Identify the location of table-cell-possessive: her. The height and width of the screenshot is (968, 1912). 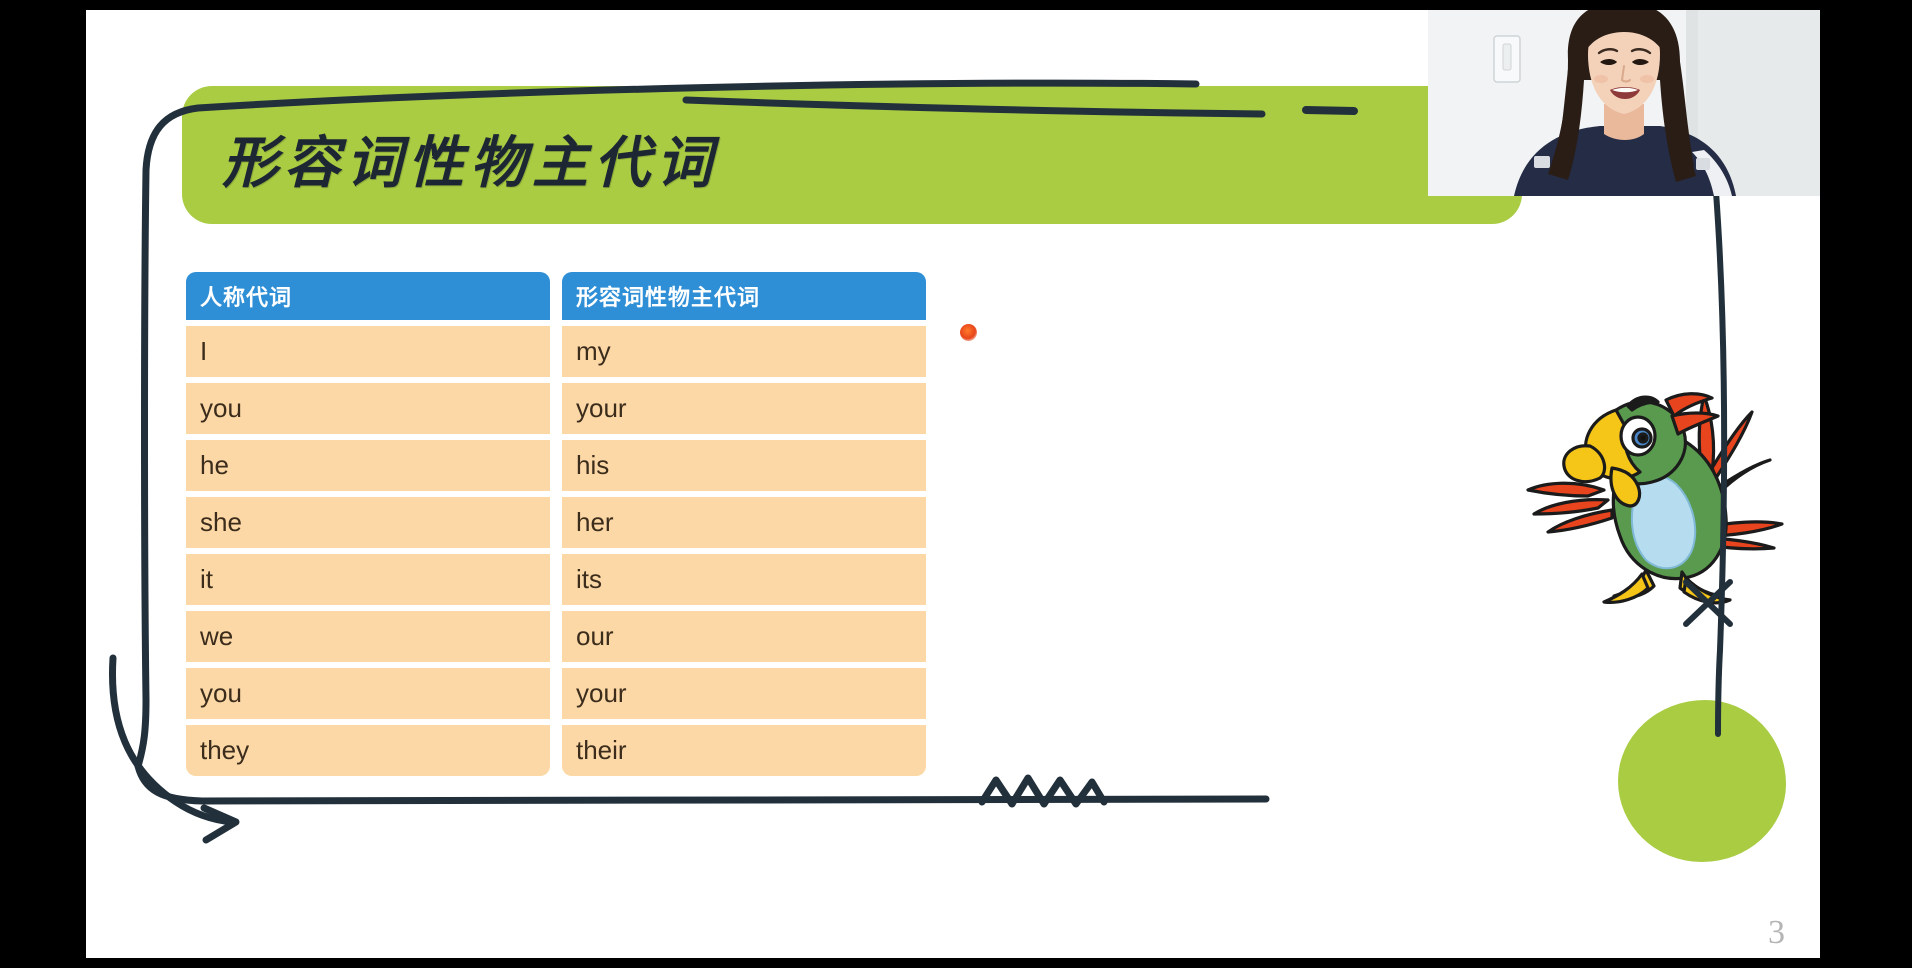
(744, 522).